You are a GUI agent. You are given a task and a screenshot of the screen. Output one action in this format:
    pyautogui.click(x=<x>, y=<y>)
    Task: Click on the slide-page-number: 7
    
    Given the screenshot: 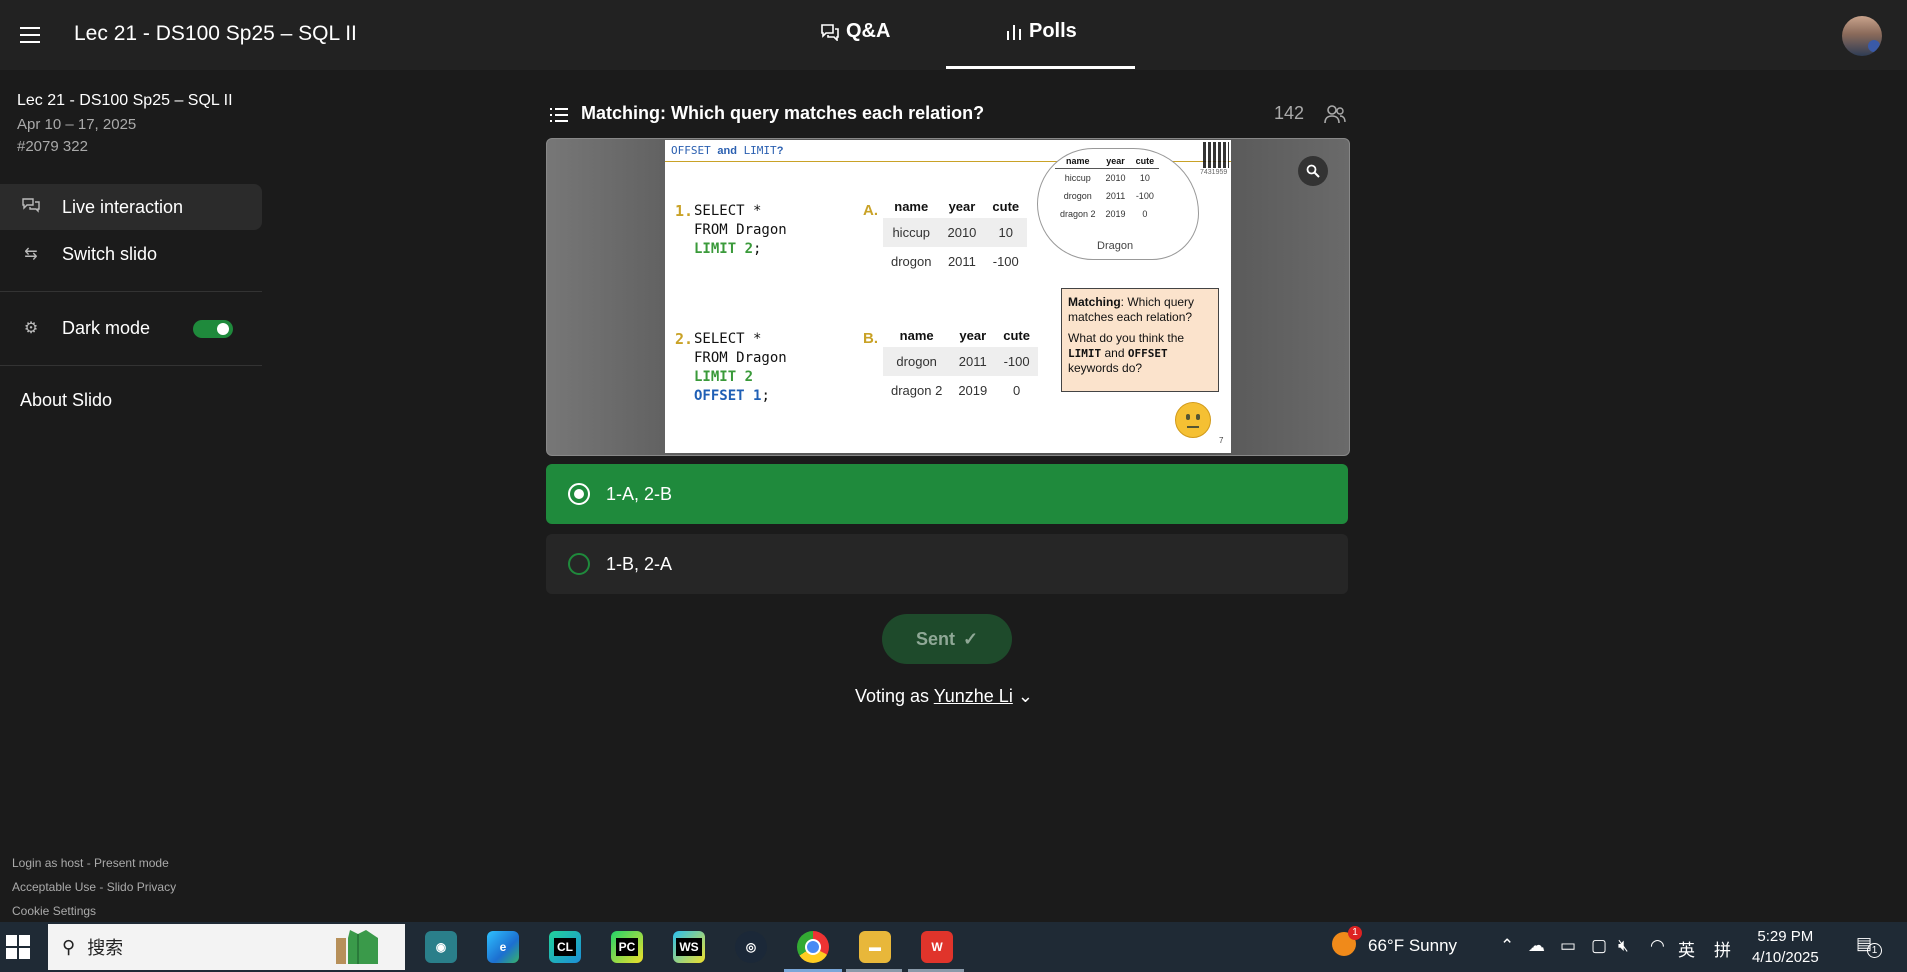 What is the action you would take?
    pyautogui.click(x=1221, y=440)
    